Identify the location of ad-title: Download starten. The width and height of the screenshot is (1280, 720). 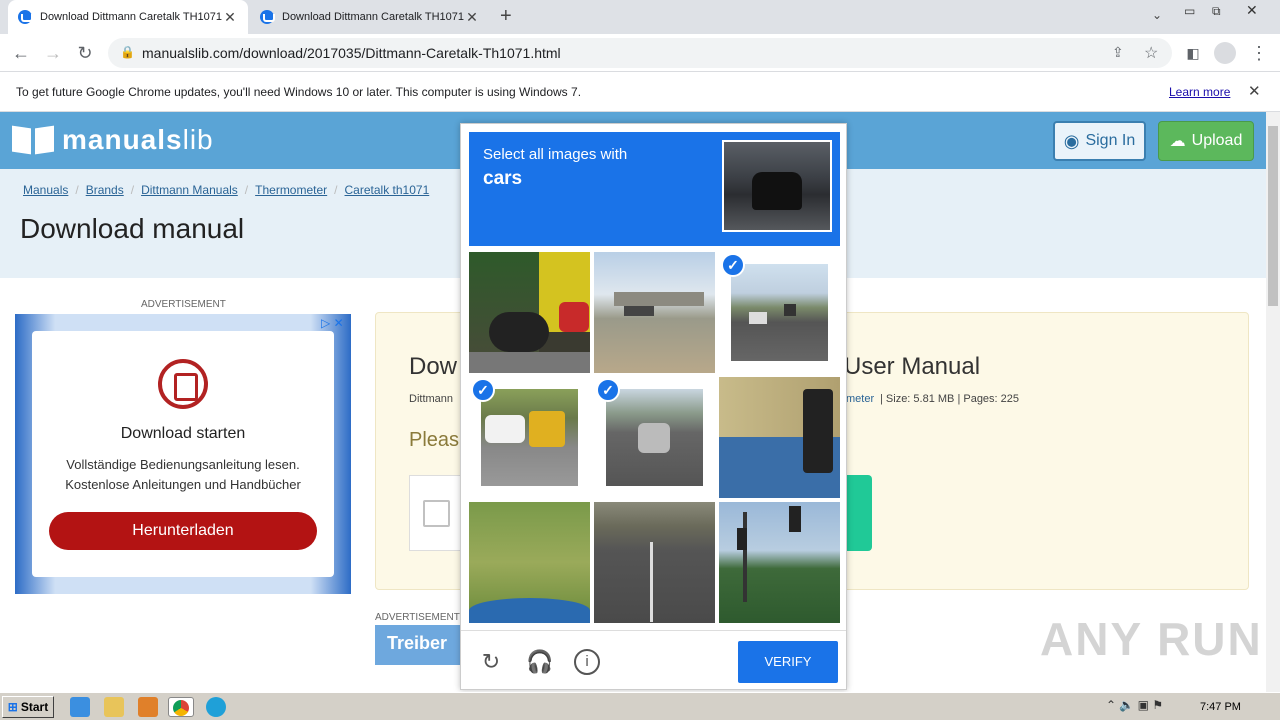
(183, 433).